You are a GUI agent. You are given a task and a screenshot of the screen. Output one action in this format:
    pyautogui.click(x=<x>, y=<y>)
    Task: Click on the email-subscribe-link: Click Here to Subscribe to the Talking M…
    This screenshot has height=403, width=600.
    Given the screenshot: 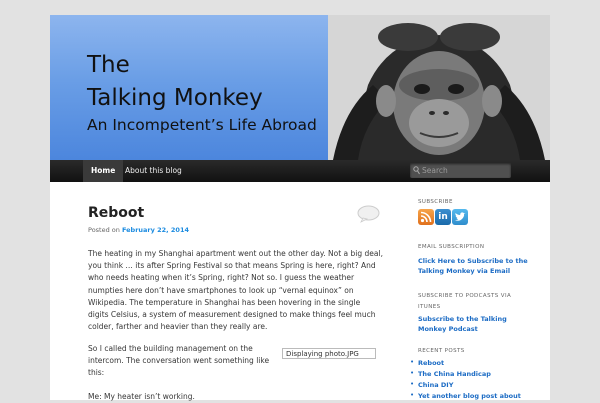 What is the action you would take?
    pyautogui.click(x=474, y=266)
    